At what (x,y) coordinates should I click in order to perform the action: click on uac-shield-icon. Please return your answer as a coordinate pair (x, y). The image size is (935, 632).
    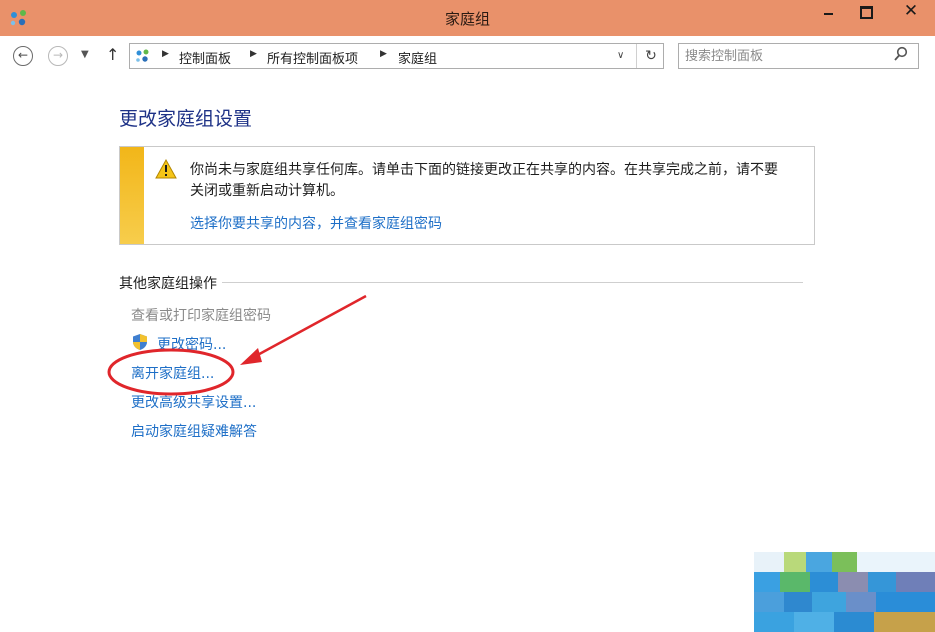
    Looking at the image, I should click on (140, 342).